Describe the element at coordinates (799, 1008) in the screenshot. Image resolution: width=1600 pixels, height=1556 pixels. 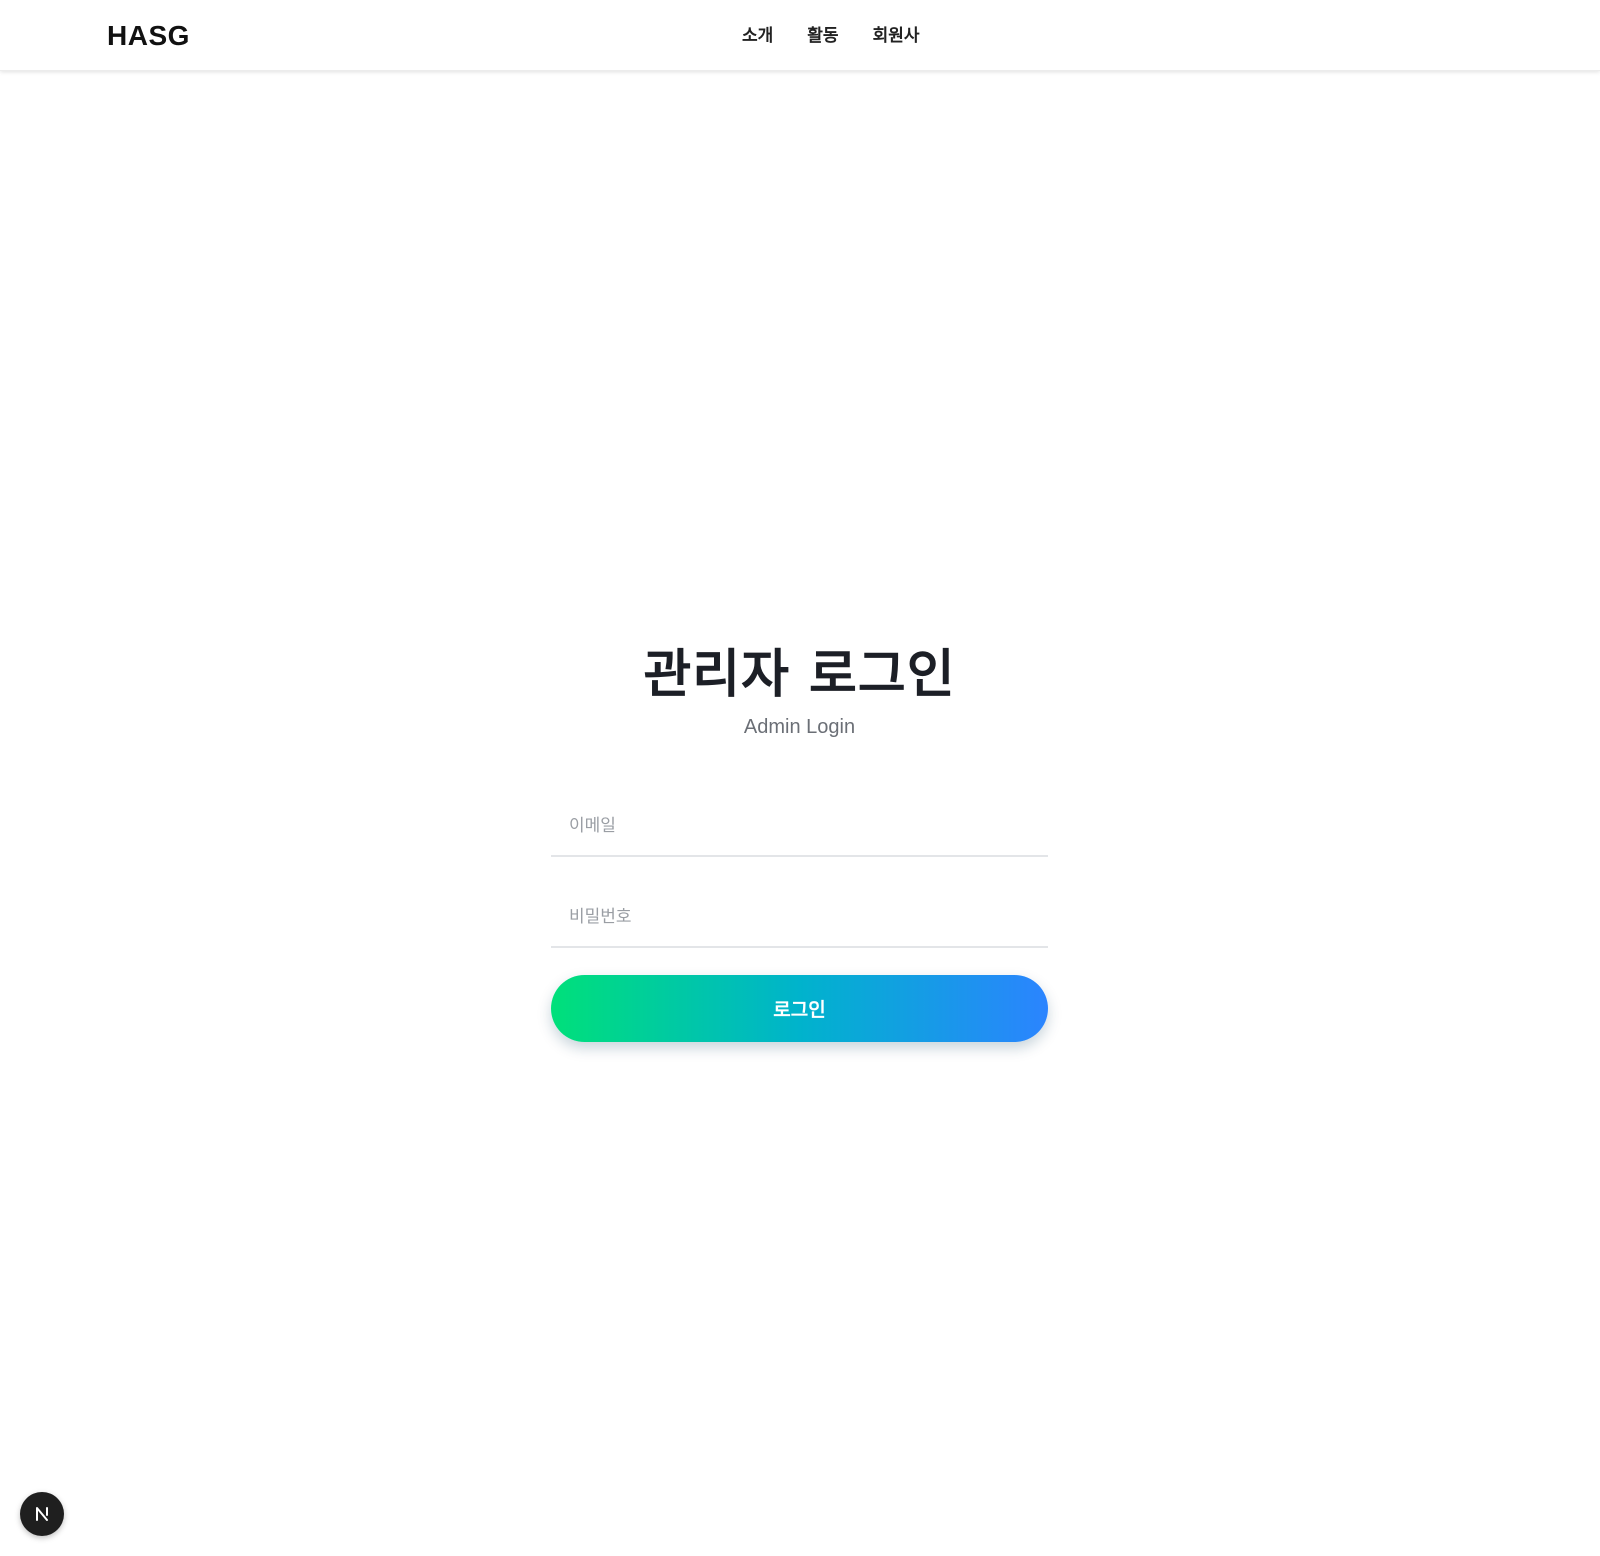
I see `login-button: 로그인` at that location.